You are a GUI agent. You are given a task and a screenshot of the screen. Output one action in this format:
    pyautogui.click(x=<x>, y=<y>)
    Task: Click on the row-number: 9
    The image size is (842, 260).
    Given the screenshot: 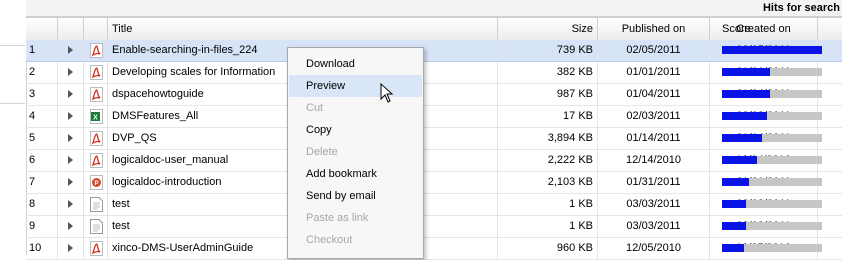 What is the action you would take?
    pyautogui.click(x=42, y=226)
    